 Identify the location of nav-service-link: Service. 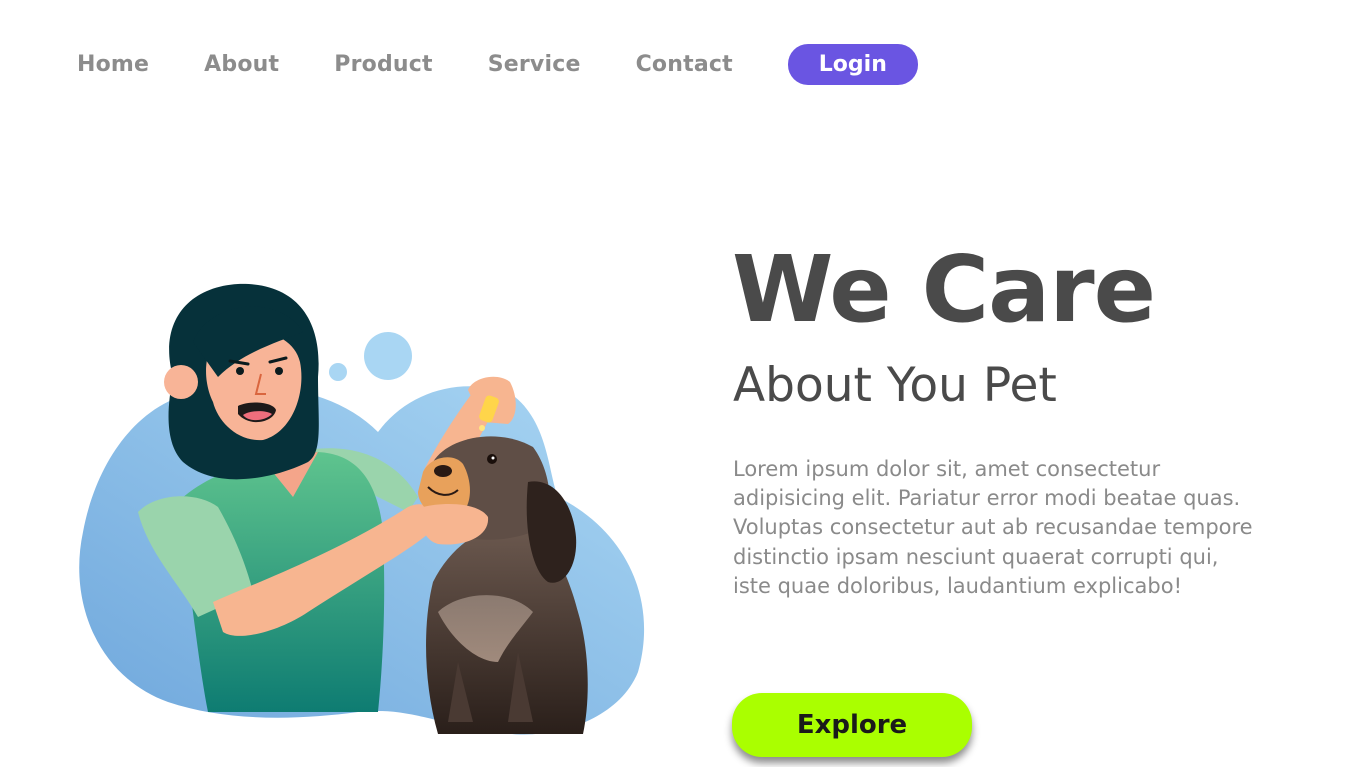
(534, 64).